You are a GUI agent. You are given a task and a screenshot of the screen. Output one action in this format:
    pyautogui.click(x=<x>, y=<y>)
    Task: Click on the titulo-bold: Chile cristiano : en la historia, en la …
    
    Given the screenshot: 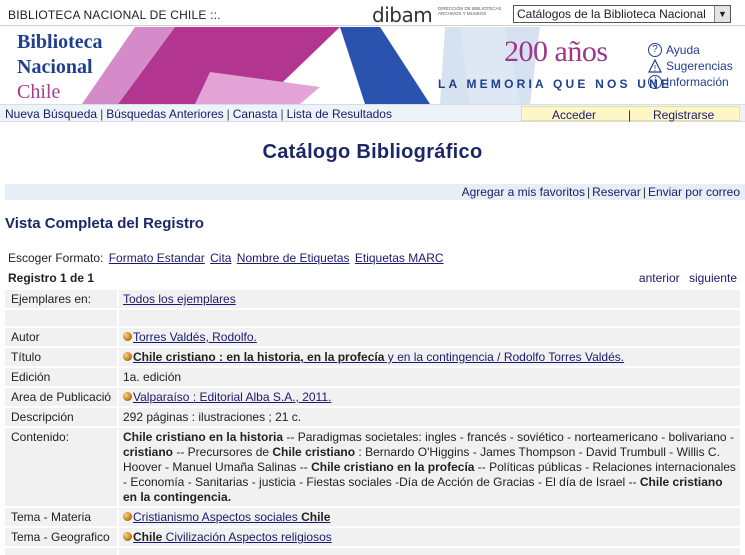 What is the action you would take?
    pyautogui.click(x=259, y=357)
    